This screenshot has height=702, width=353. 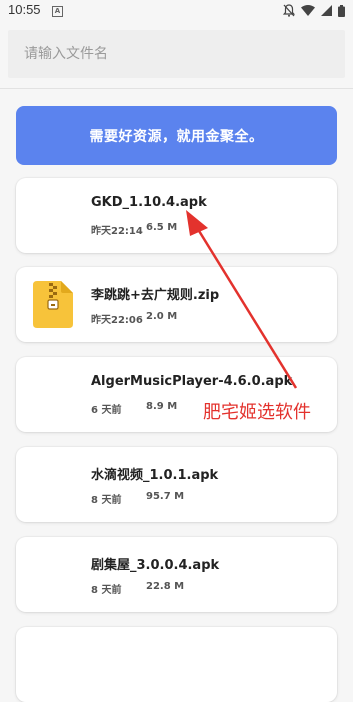 What do you see at coordinates (176, 304) in the screenshot?
I see `file-item: 李跳跳+去广规则.zip 昨天22:06 2.0 M` at bounding box center [176, 304].